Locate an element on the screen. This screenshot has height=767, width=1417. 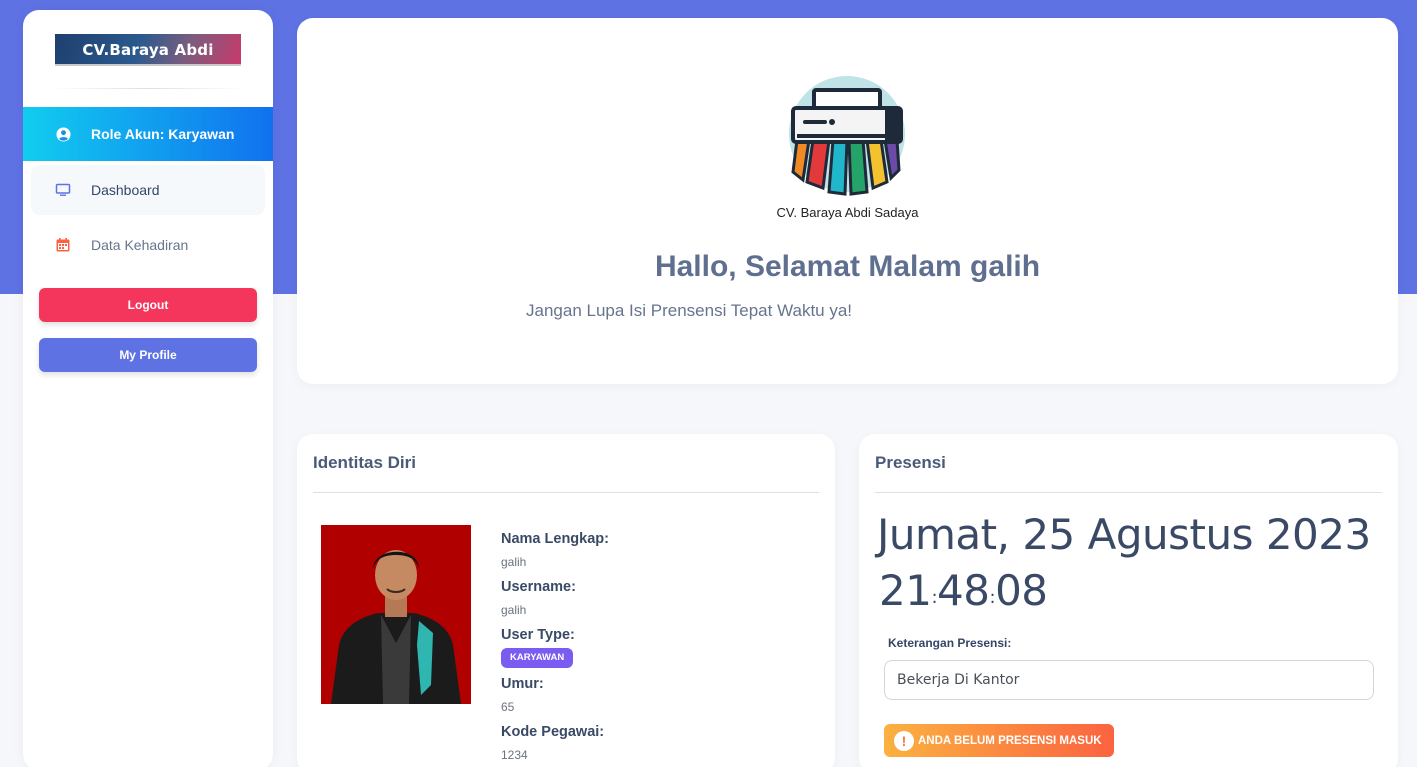
current-date: Jumat, 25 Agustus 2023 is located at coordinates (1124, 534).